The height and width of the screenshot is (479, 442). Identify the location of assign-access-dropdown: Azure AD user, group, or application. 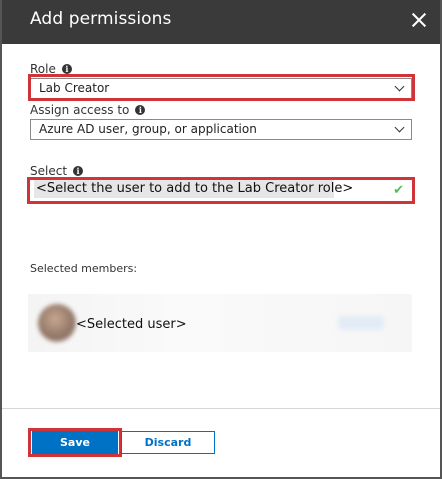
(221, 129).